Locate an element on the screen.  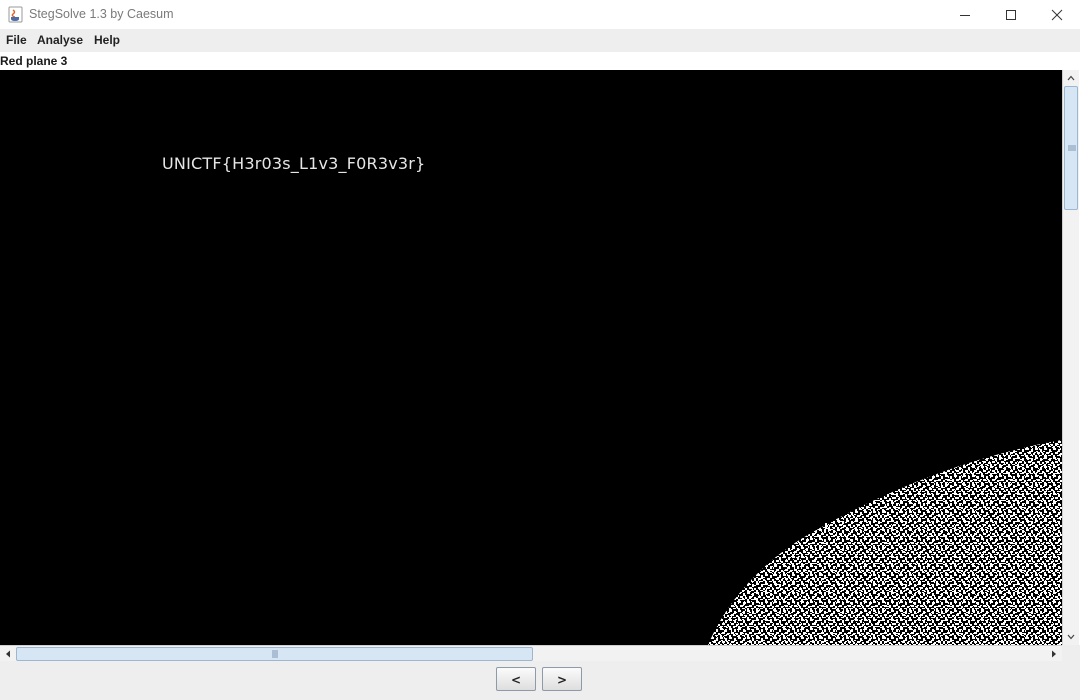
next-plane-button: > is located at coordinates (562, 679).